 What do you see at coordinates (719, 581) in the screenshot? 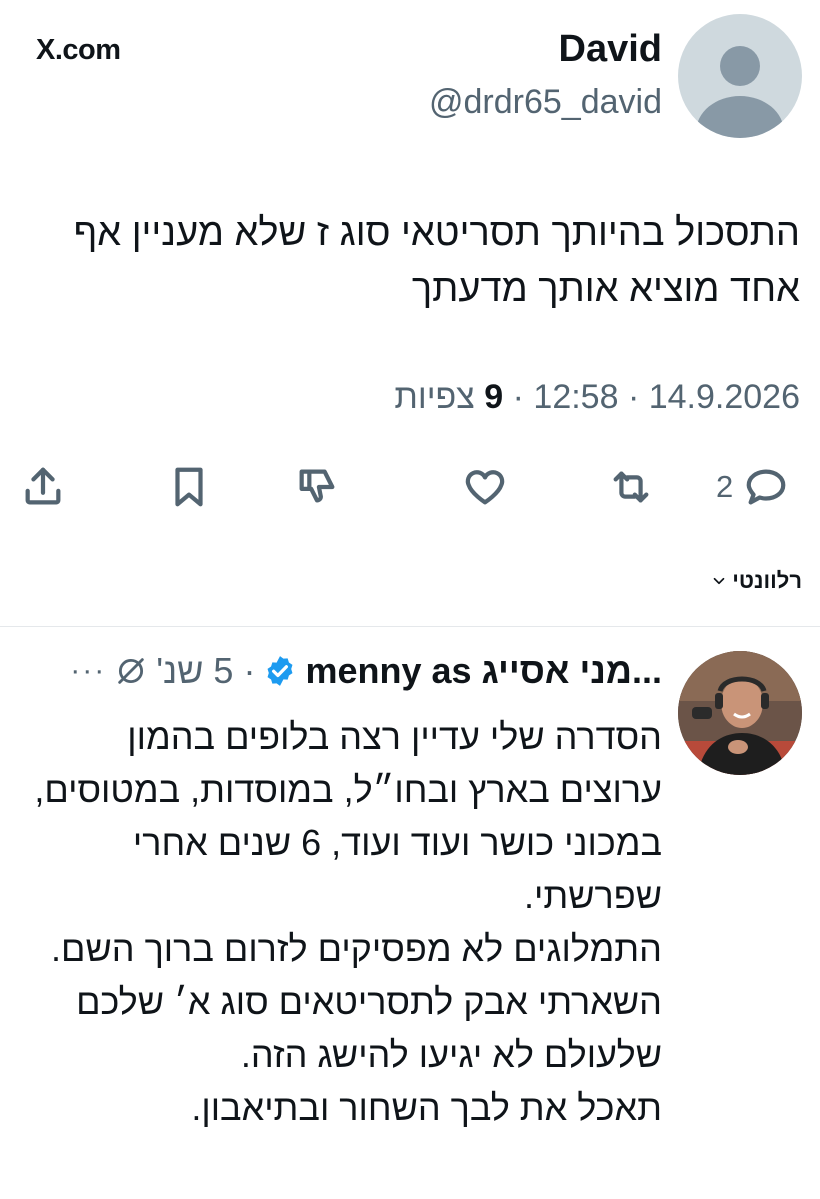
I see `chevron-down-icon` at bounding box center [719, 581].